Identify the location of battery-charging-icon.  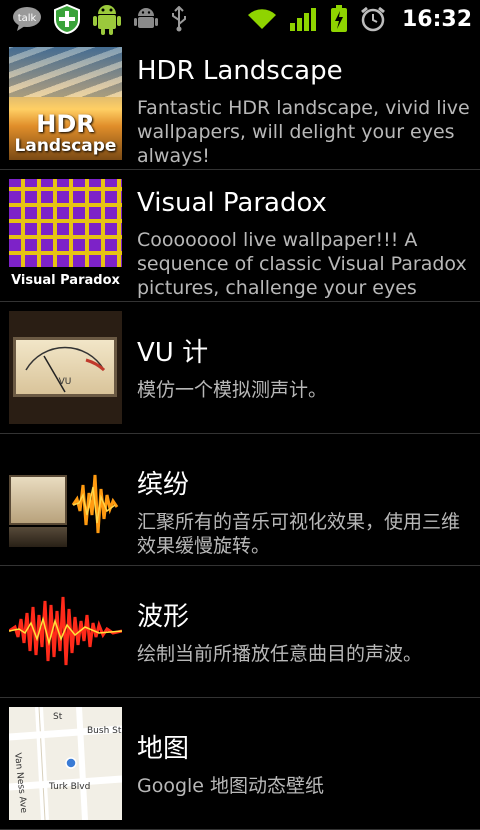
(339, 19).